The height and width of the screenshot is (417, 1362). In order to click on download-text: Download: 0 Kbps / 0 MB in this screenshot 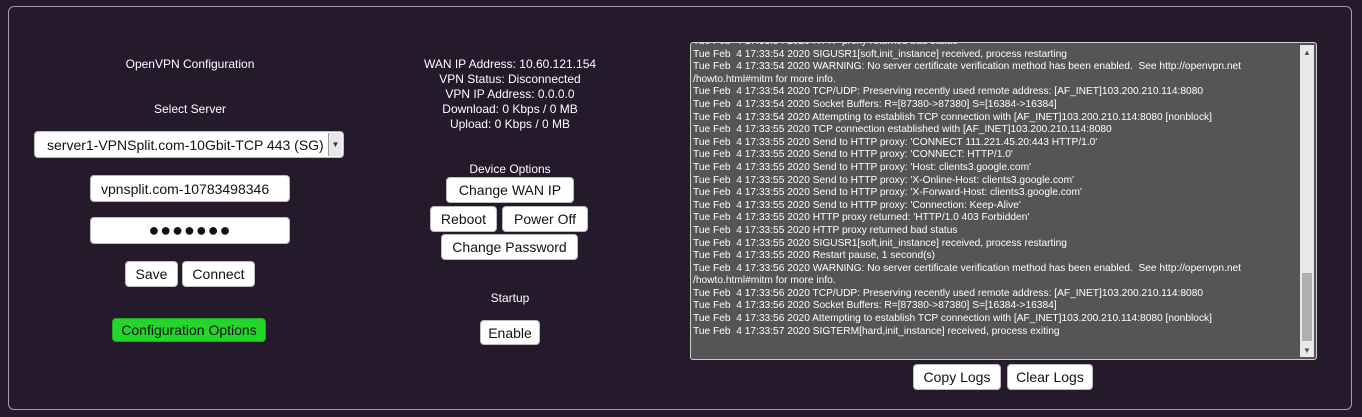, I will do `click(510, 109)`.